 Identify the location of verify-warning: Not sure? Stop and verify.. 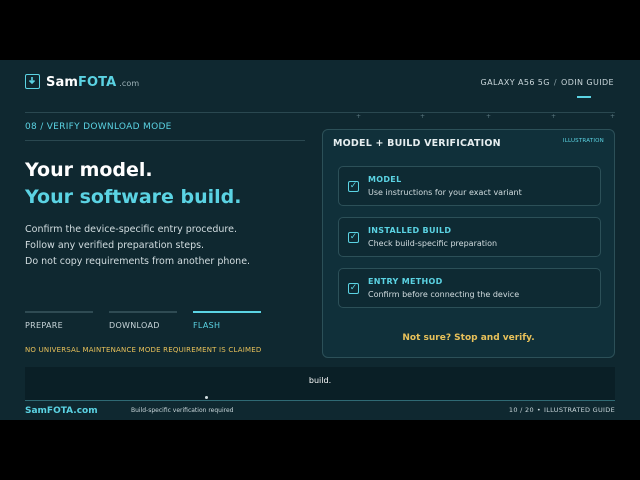
(468, 338).